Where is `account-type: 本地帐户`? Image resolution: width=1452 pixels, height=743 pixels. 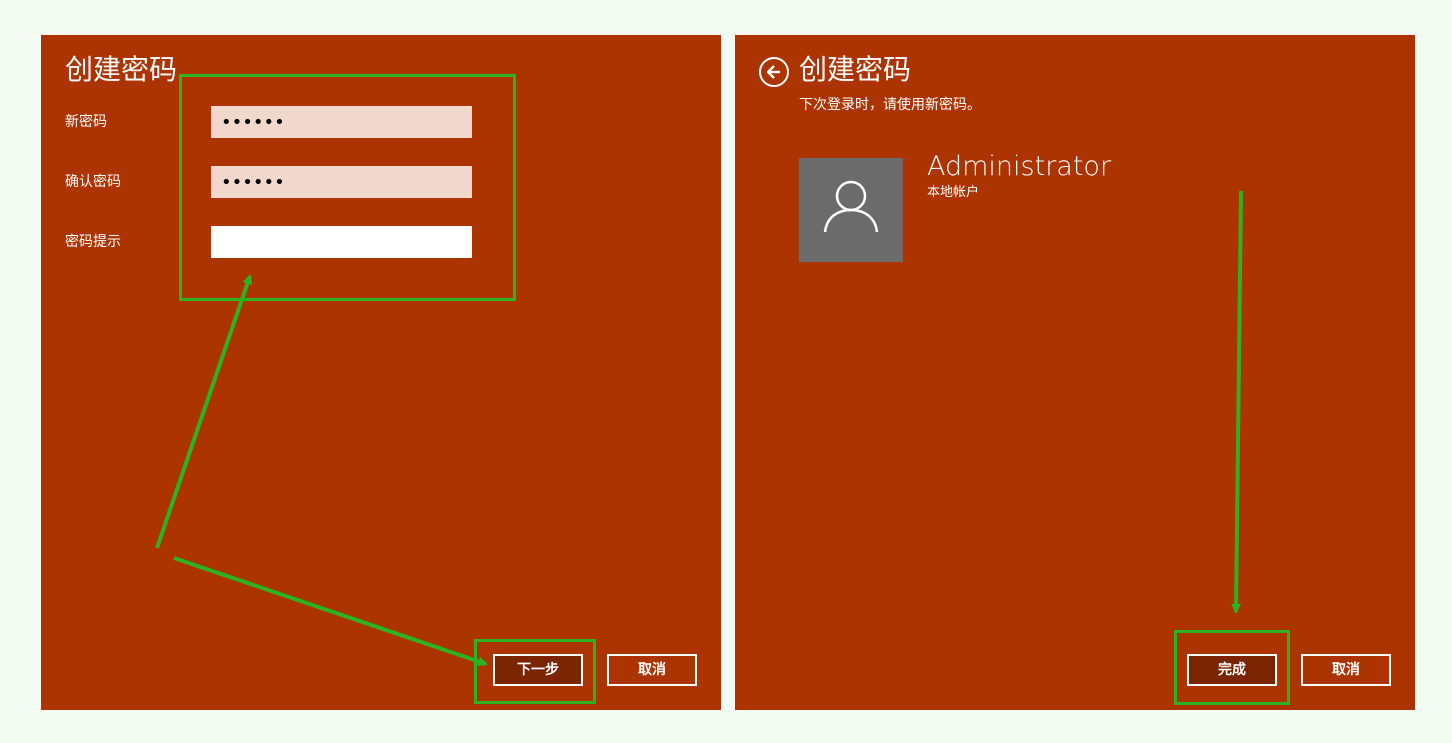 account-type: 本地帐户 is located at coordinates (953, 192).